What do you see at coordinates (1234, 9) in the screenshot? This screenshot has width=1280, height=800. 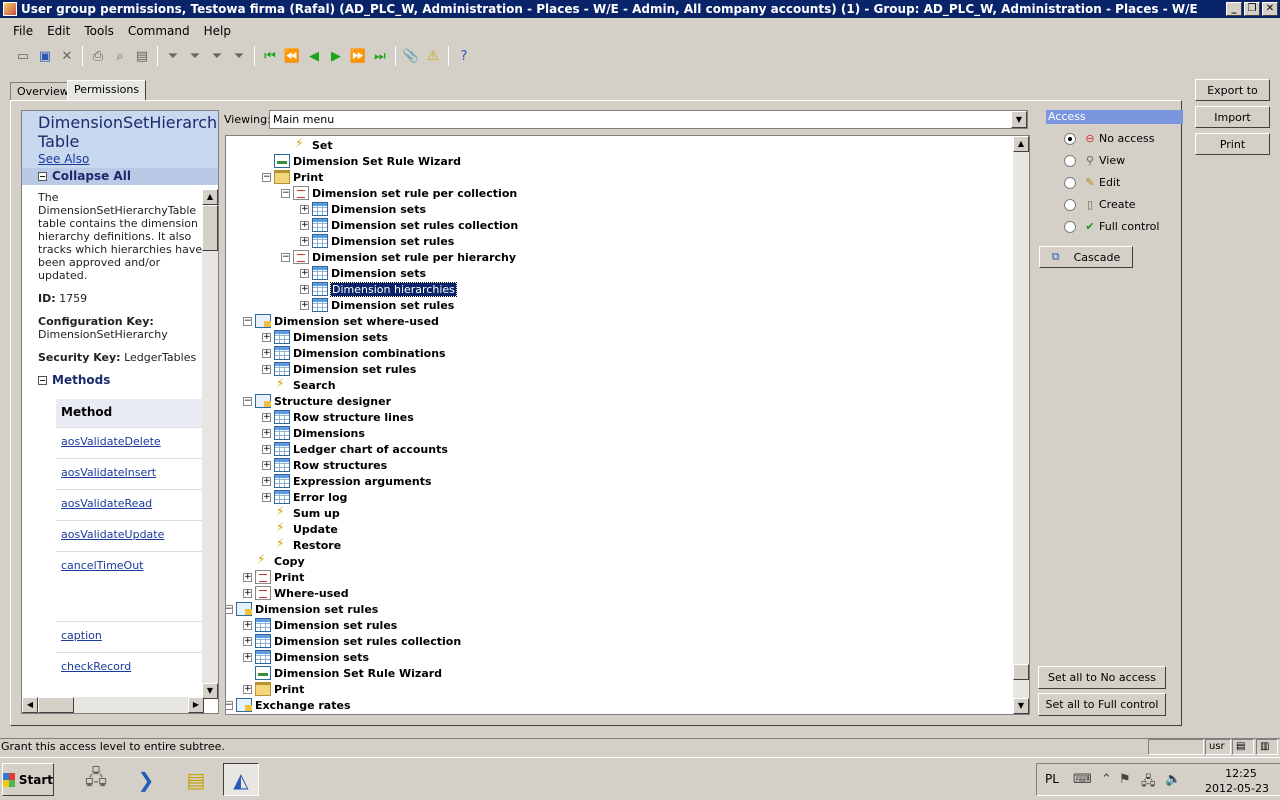 I see `minimize-button: _` at bounding box center [1234, 9].